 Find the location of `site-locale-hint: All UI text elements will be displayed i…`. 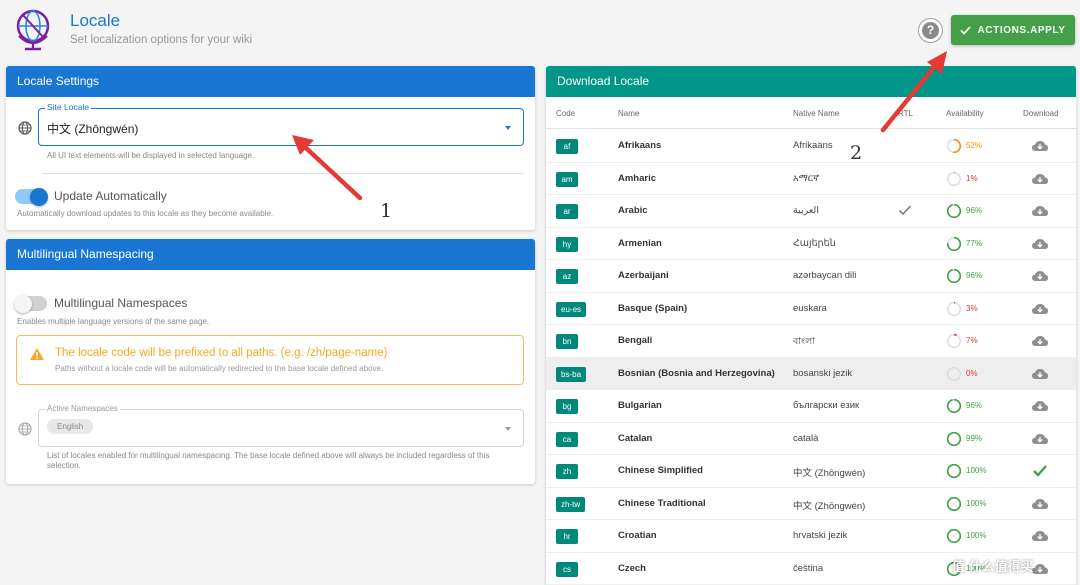

site-locale-hint: All UI text elements will be displayed i… is located at coordinates (151, 155).